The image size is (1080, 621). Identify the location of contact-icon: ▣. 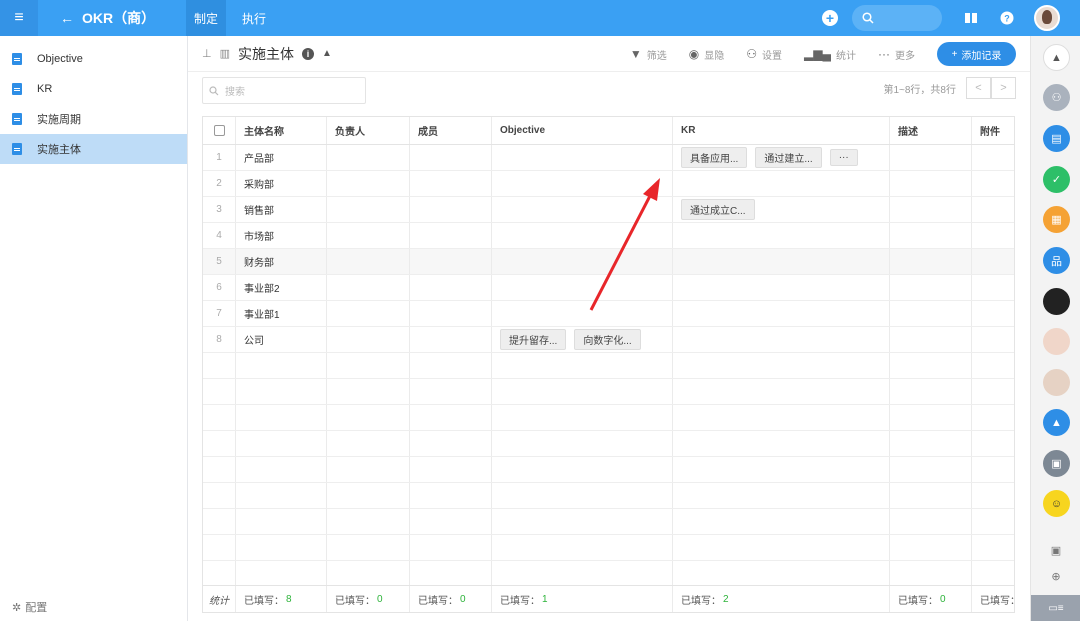
(1056, 550).